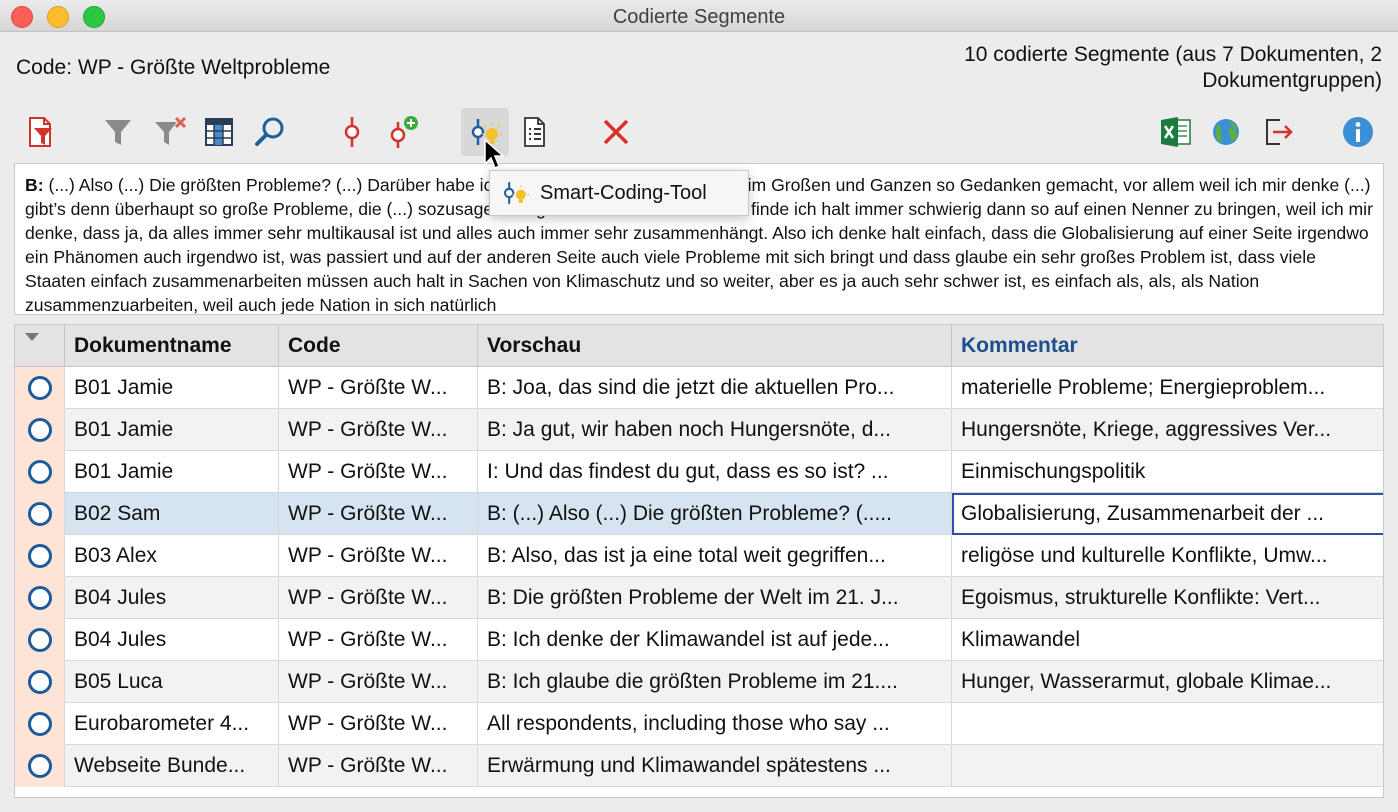 This screenshot has height=812, width=1398. I want to click on info-icon, so click(1358, 132).